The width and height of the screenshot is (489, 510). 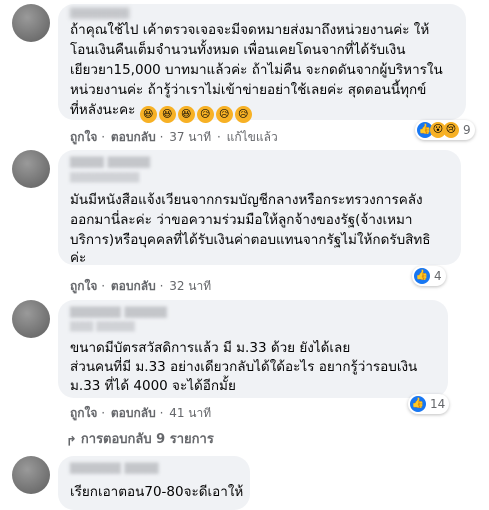 I want to click on edited-label: แก้ไขแล้ว, so click(x=252, y=137).